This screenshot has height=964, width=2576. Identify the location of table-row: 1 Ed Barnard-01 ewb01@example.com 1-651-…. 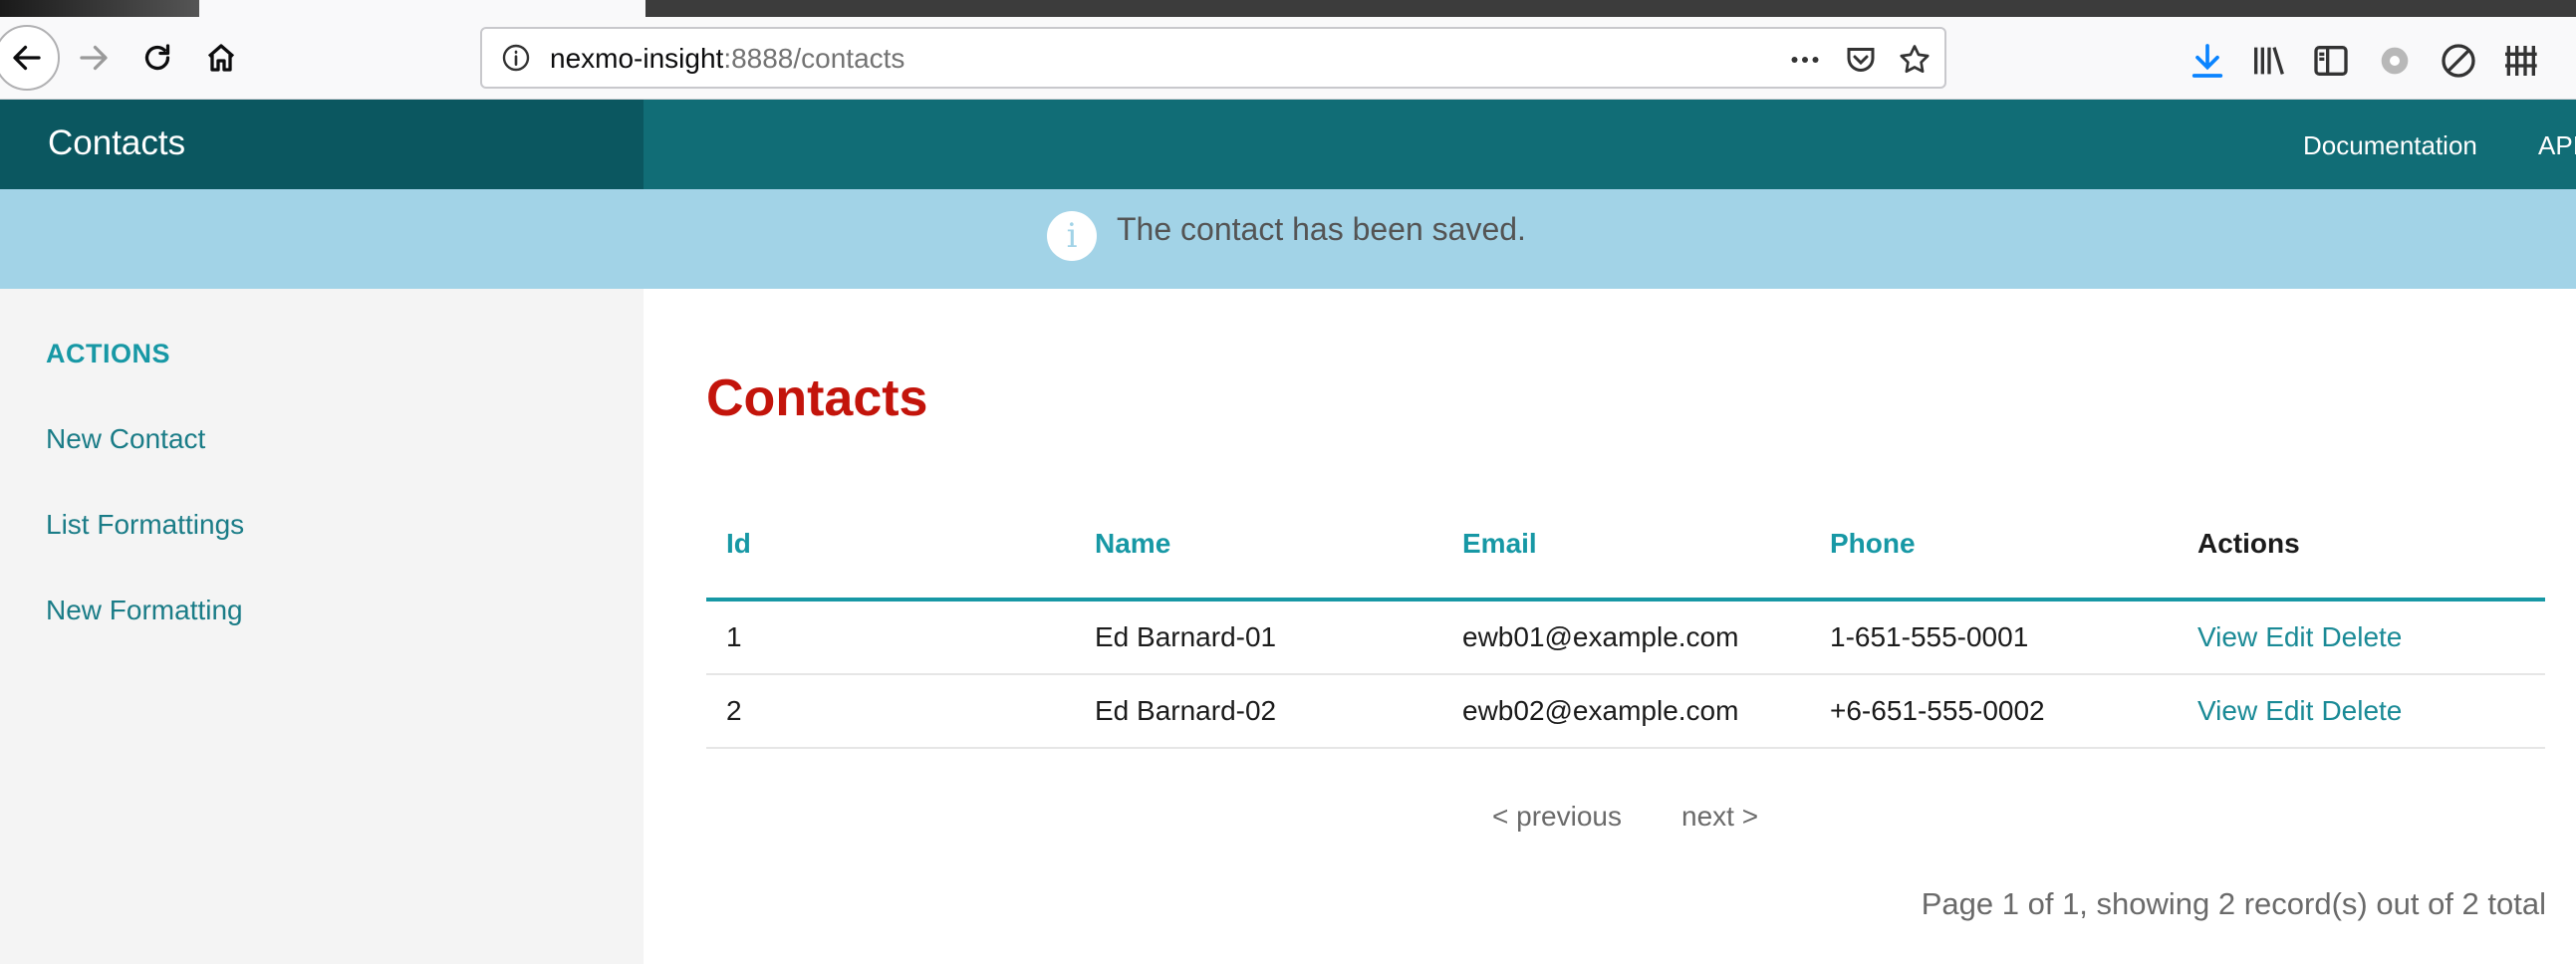
(1625, 638).